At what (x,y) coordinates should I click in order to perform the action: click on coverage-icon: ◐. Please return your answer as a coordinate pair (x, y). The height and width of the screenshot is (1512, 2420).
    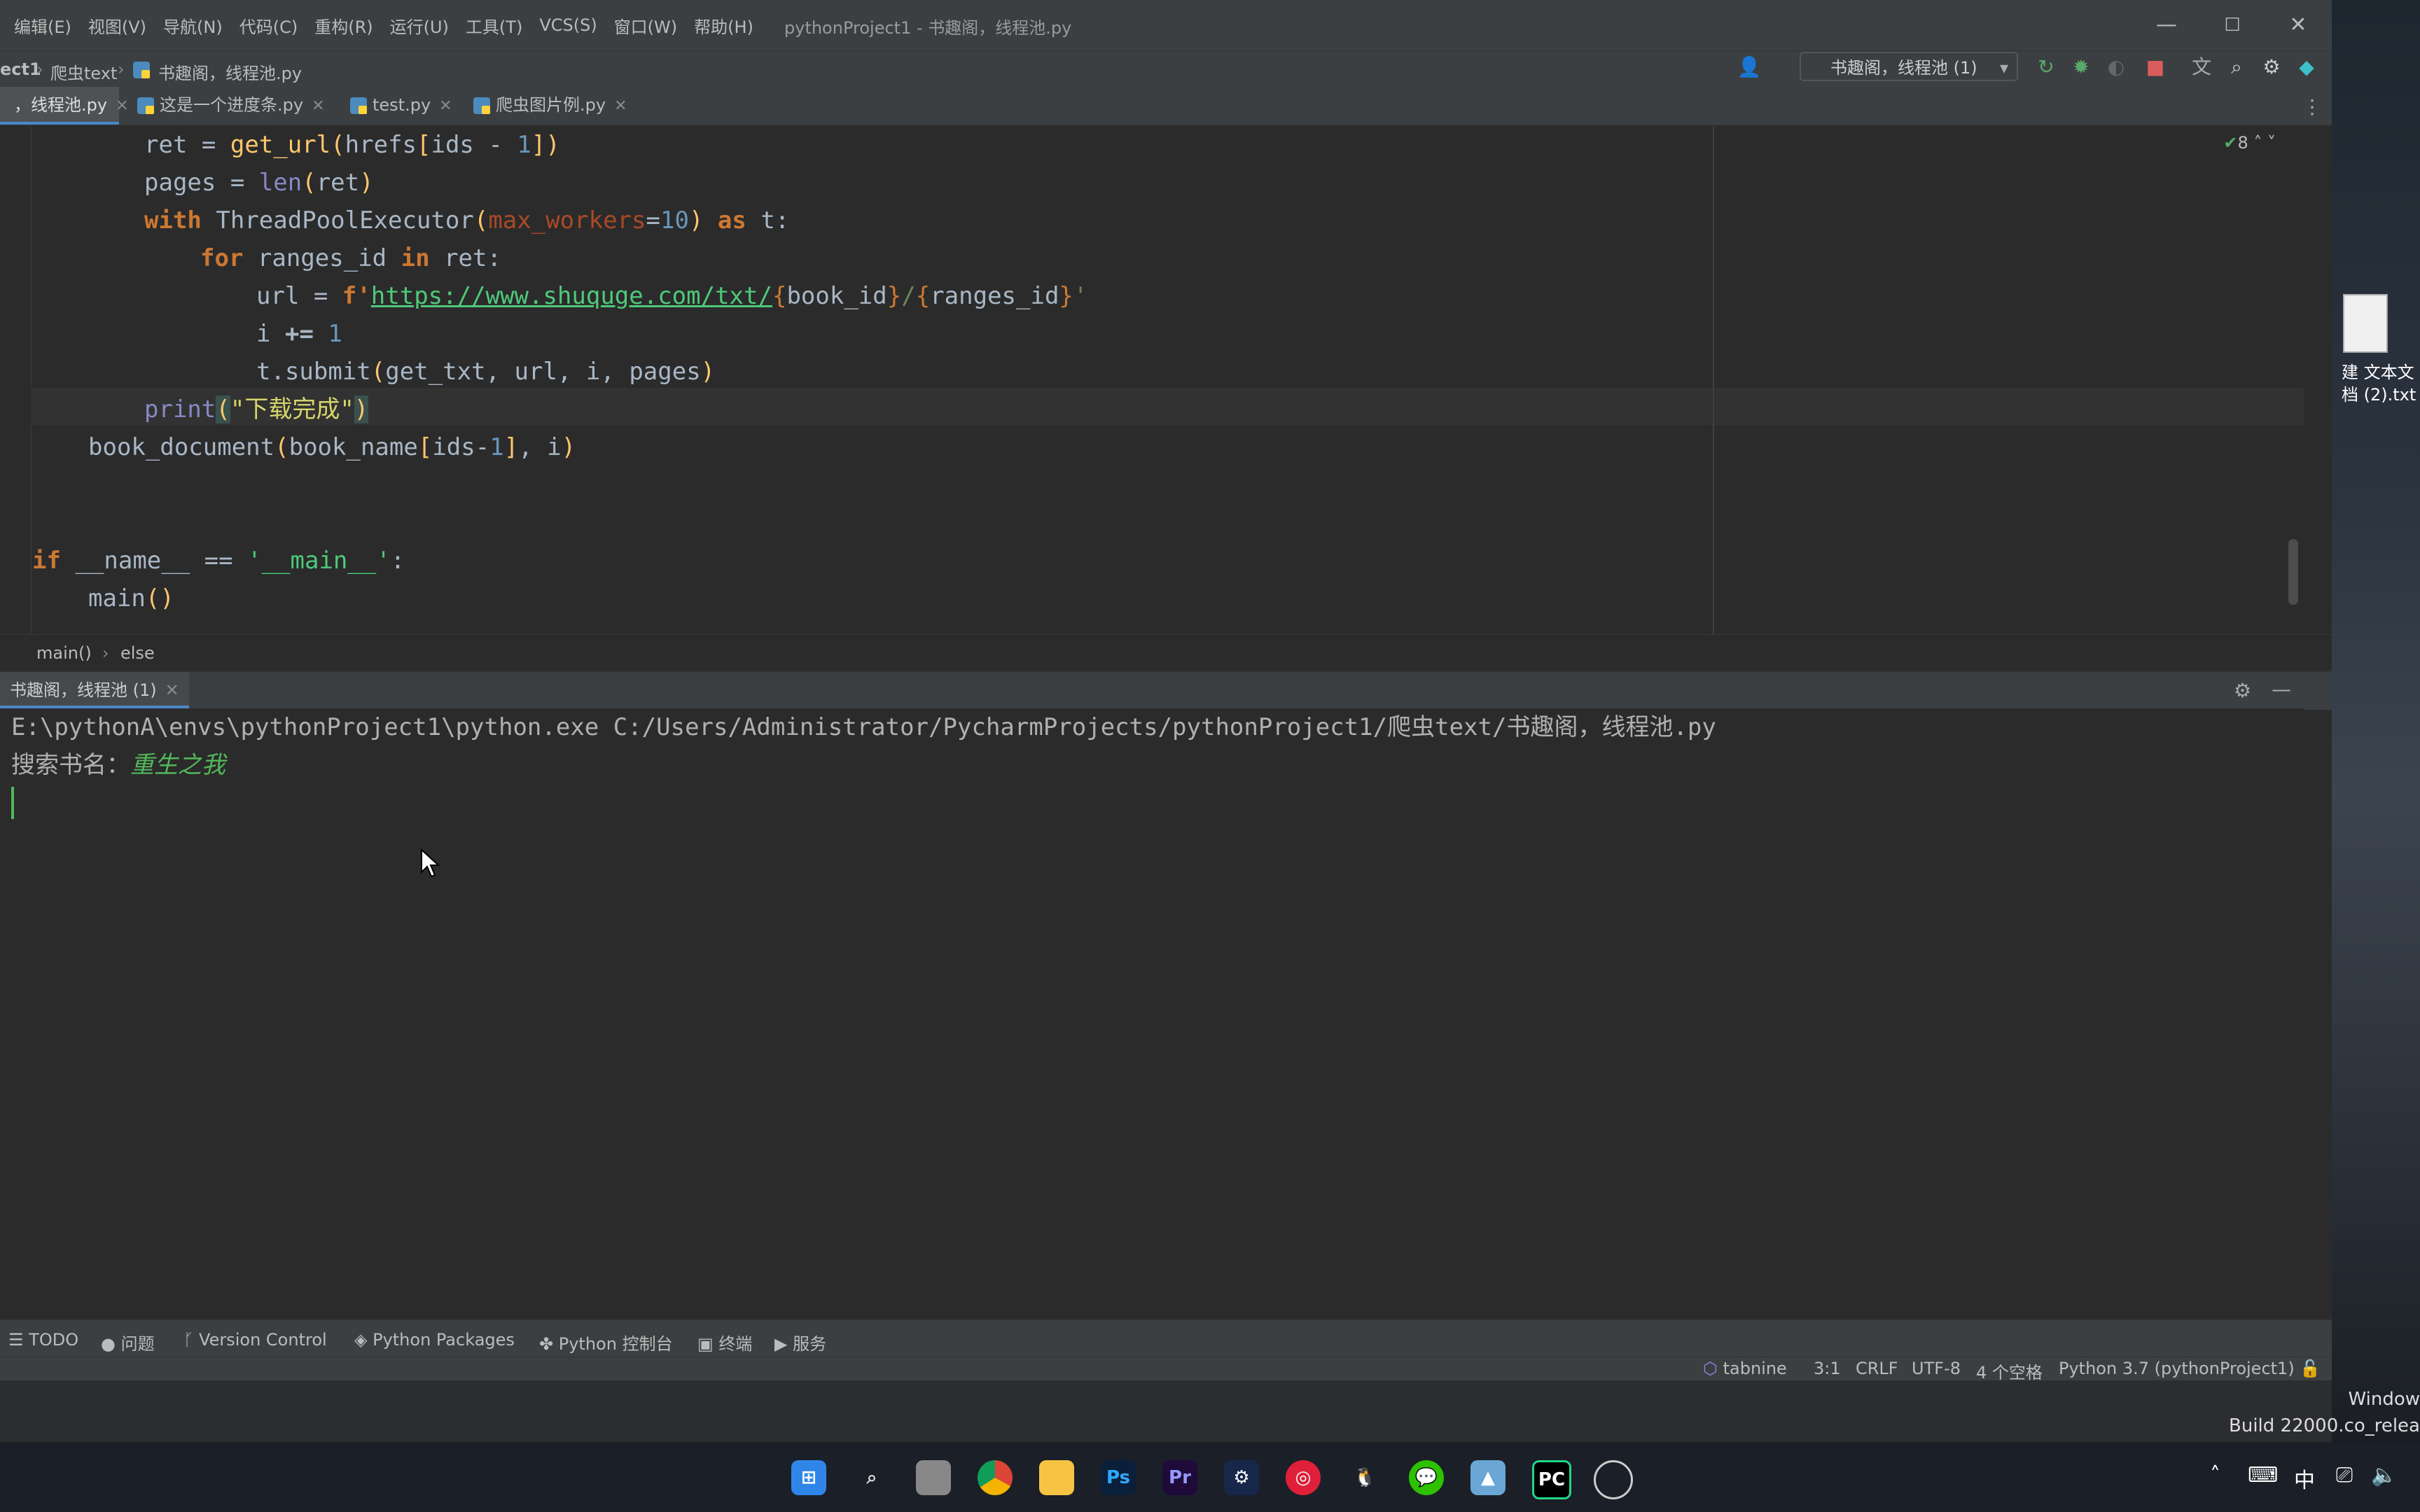
    Looking at the image, I should click on (2116, 67).